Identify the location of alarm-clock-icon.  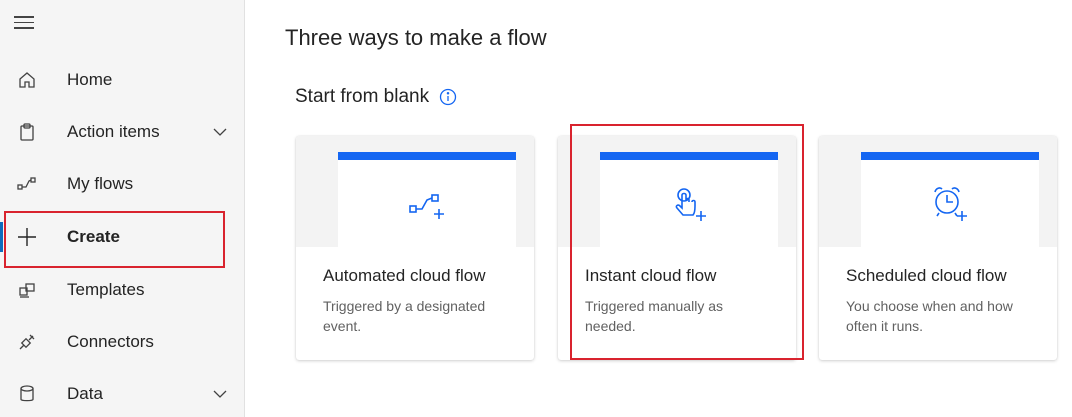
(950, 206).